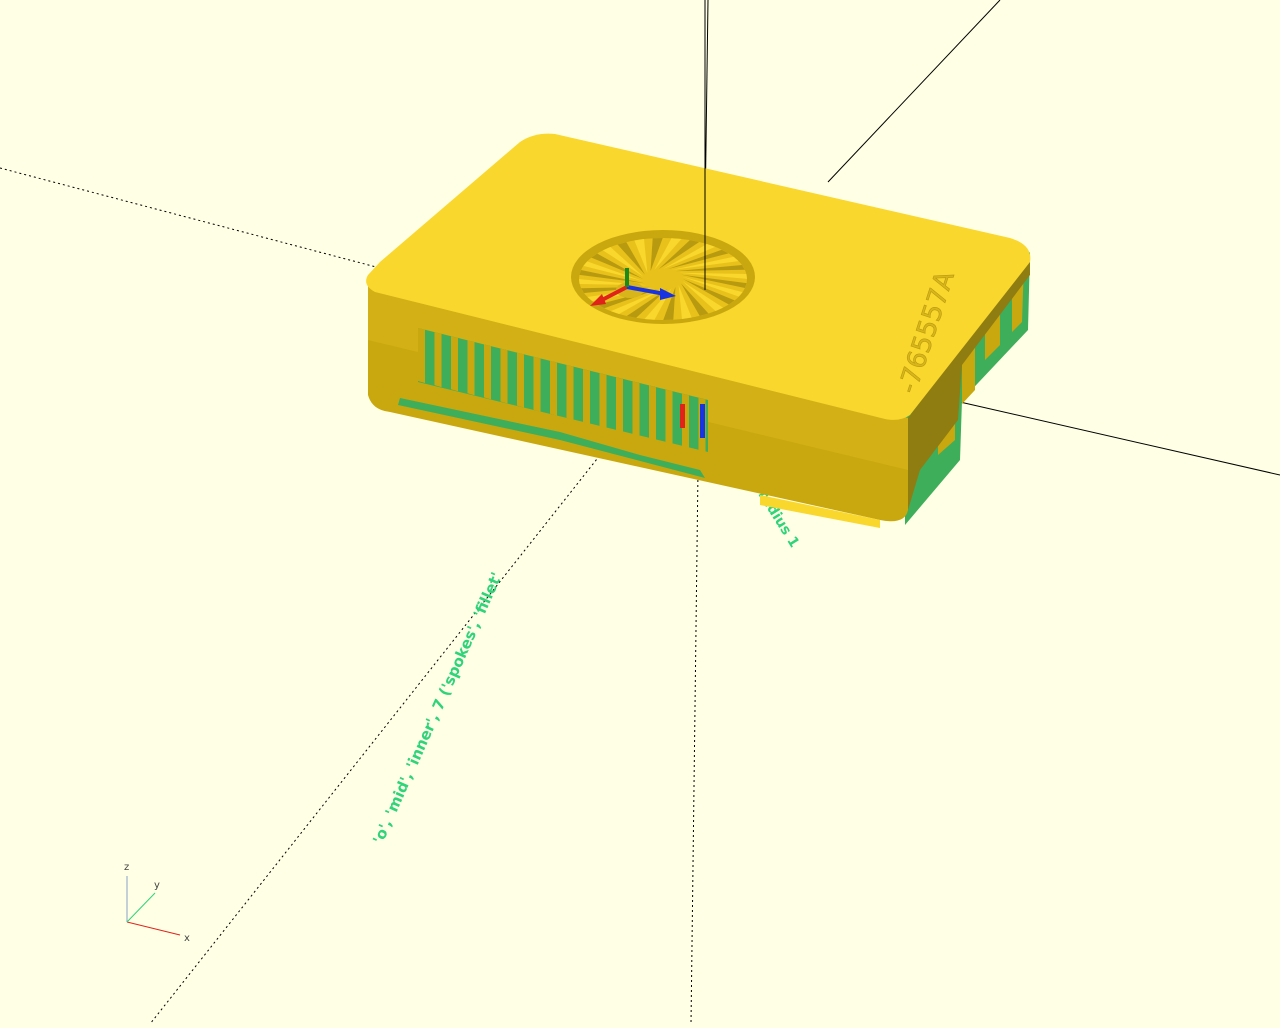  Describe the element at coordinates (153, 928) in the screenshot. I see `gizmo-x-axis` at that location.